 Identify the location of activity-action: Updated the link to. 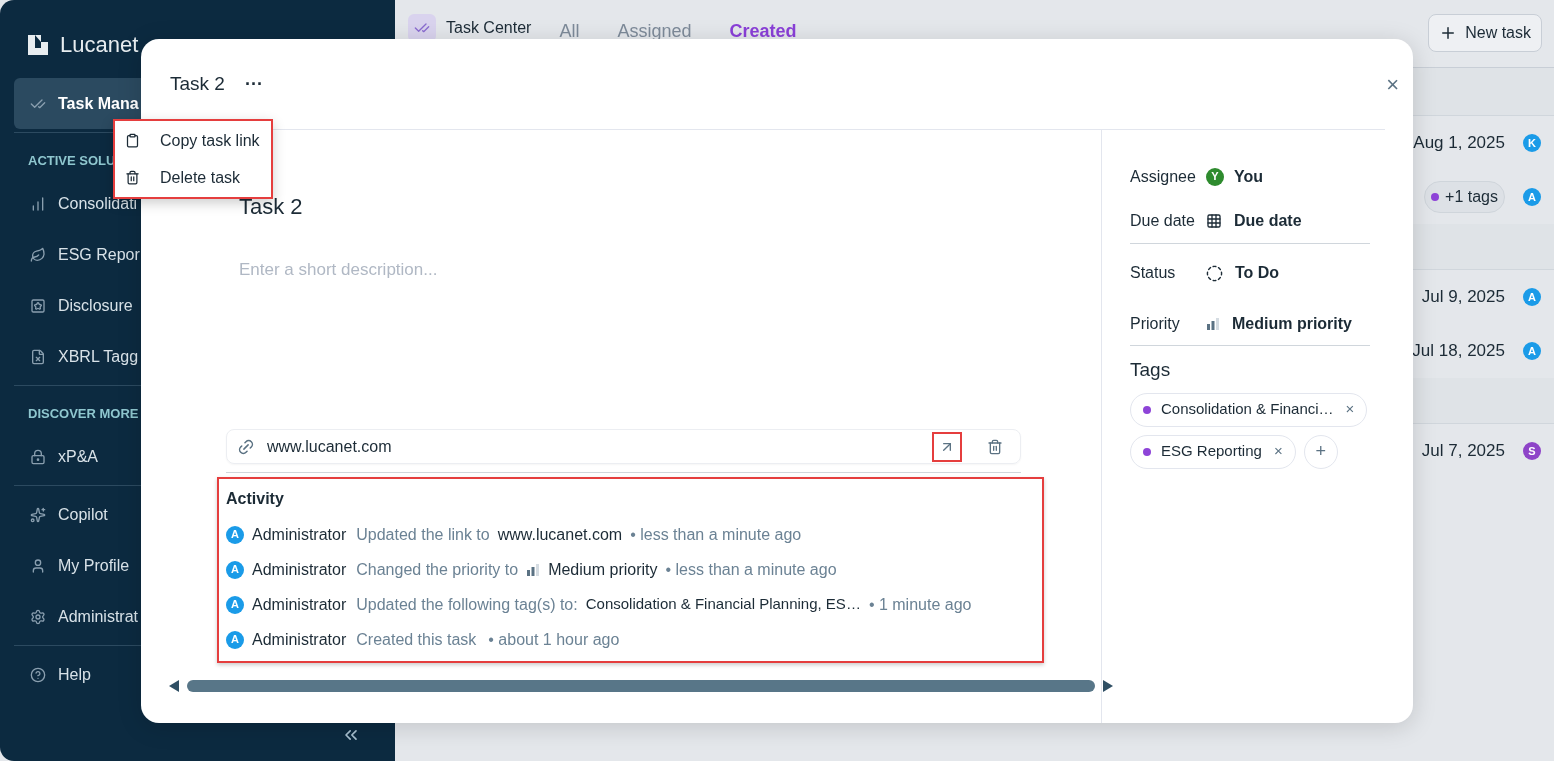
(423, 534).